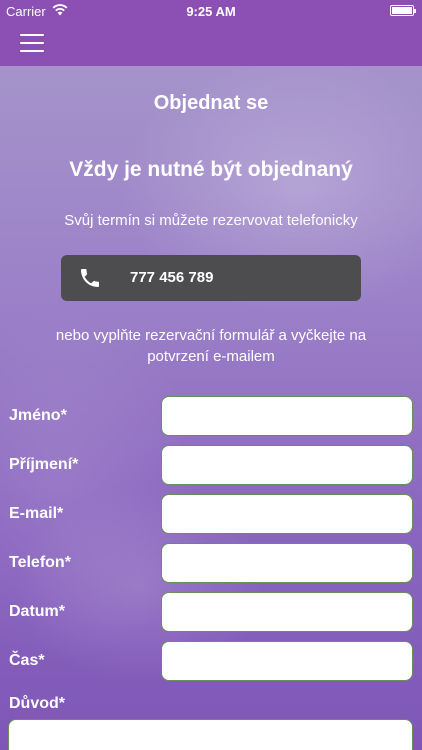 The image size is (422, 750). I want to click on phone-number: 777 456 789, so click(172, 277).